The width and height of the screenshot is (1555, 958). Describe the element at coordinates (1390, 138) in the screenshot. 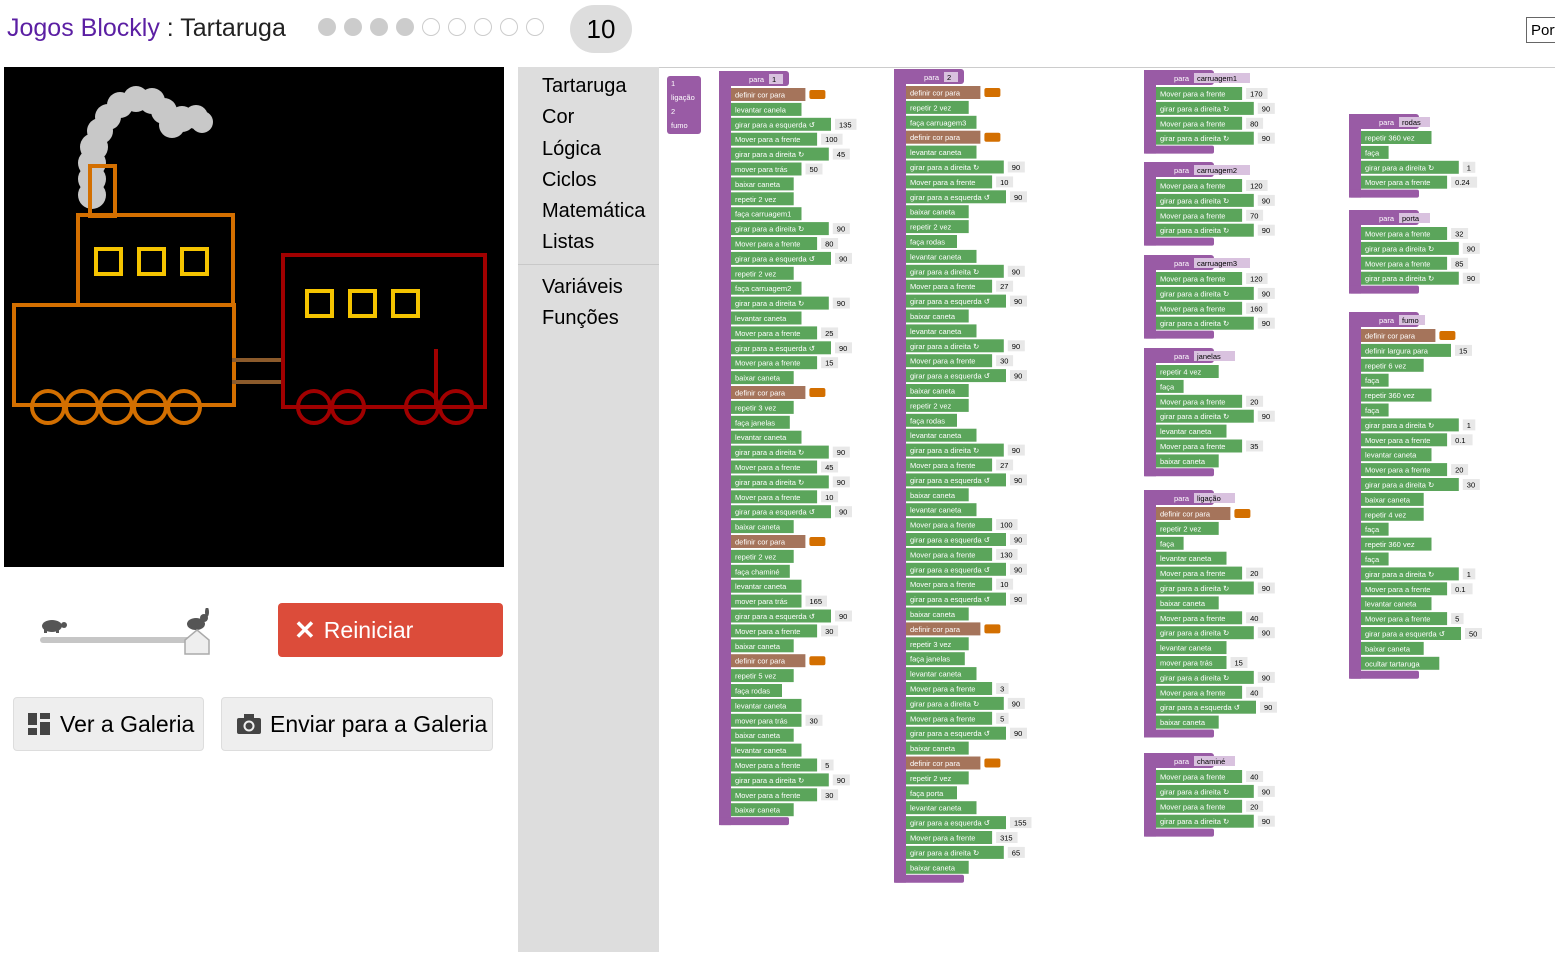

I see `code-block-label: repetir 360 vez` at that location.